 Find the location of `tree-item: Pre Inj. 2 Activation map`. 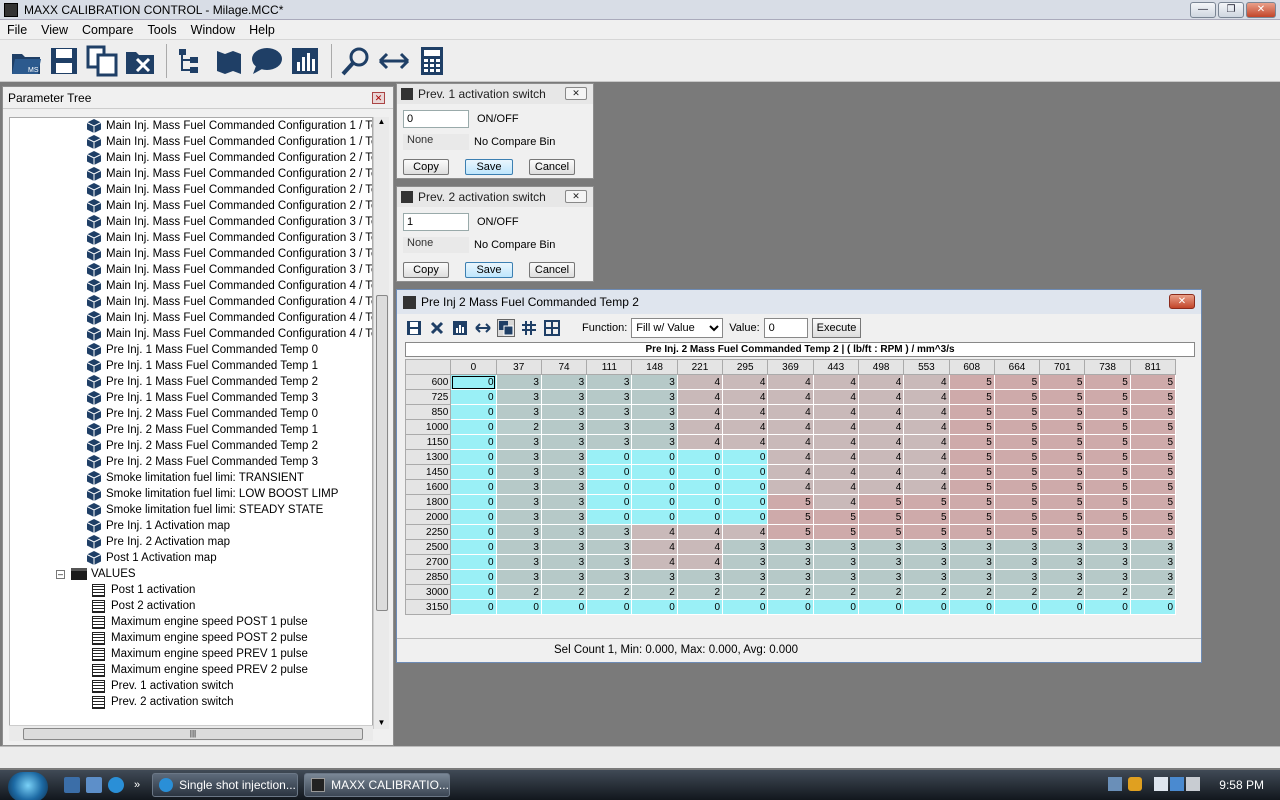

tree-item: Pre Inj. 2 Activation map is located at coordinates (229, 542).